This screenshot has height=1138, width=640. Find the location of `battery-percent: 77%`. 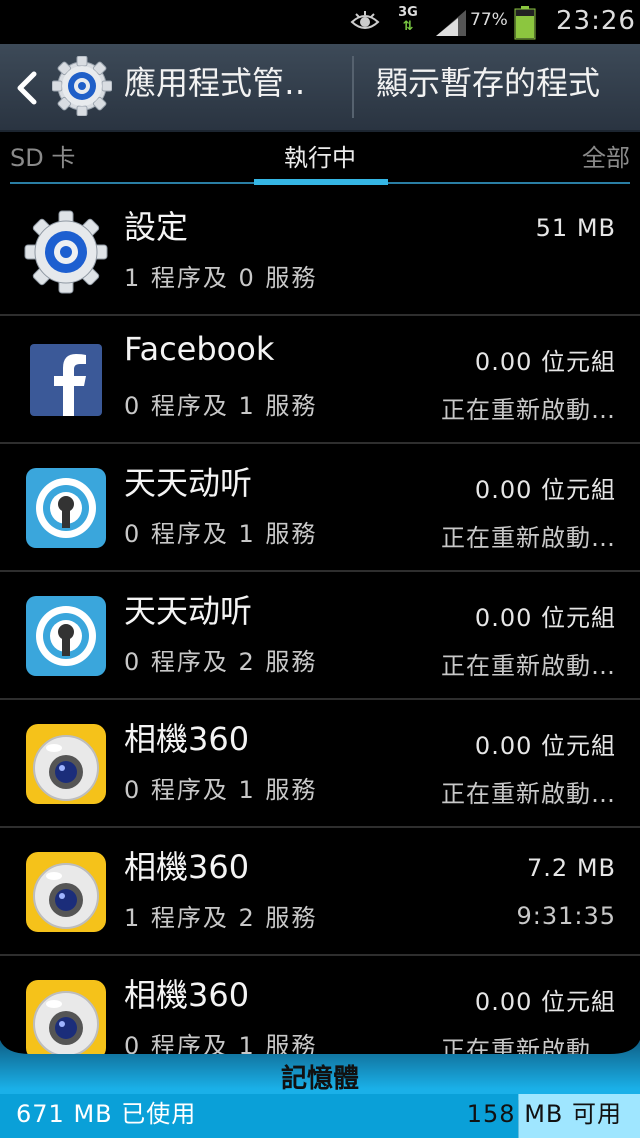

battery-percent: 77% is located at coordinates (489, 20).